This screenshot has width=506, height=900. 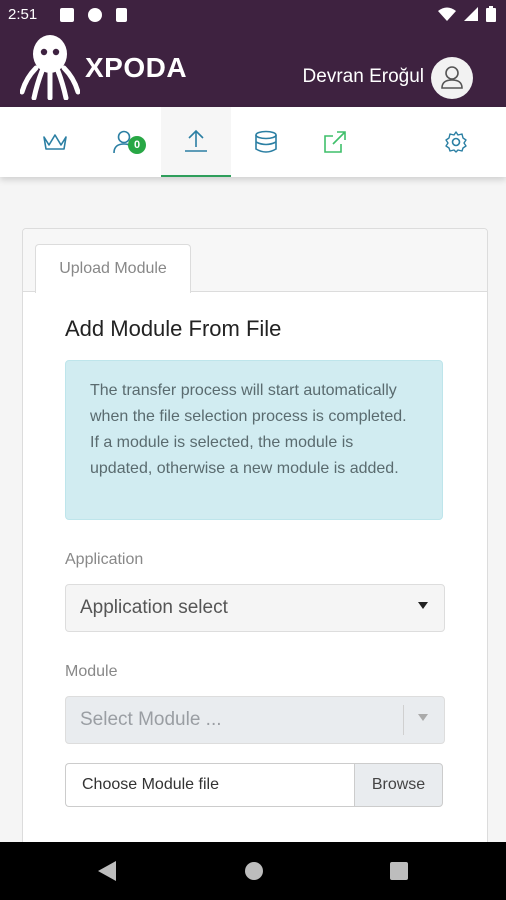 I want to click on user-name: Devran Eroğul, so click(x=363, y=77).